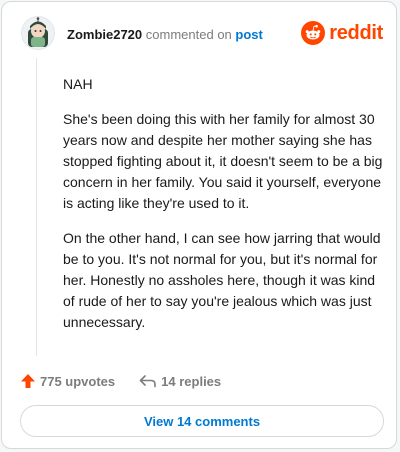  Describe the element at coordinates (78, 381) in the screenshot. I see `upvote-count: 775 upvotes` at that location.